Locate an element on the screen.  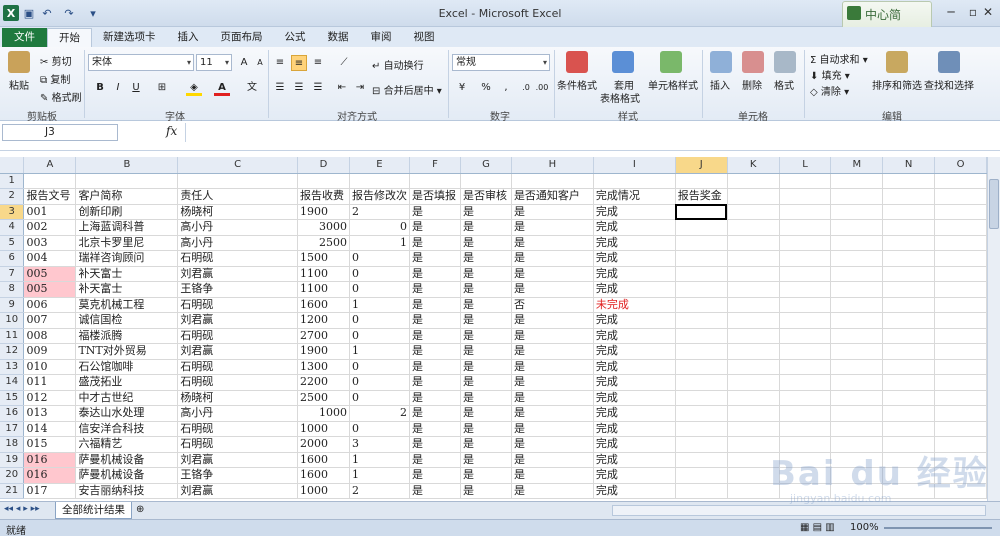
cell: 012 is located at coordinates (50, 398).